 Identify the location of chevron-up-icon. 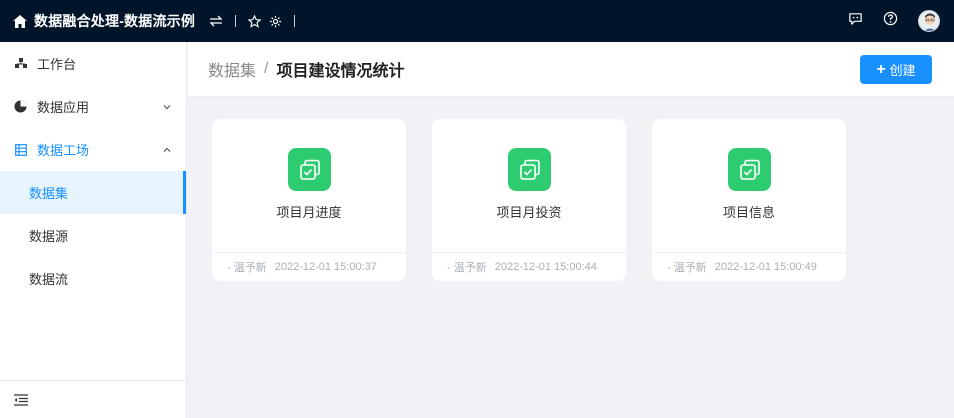
(167, 149).